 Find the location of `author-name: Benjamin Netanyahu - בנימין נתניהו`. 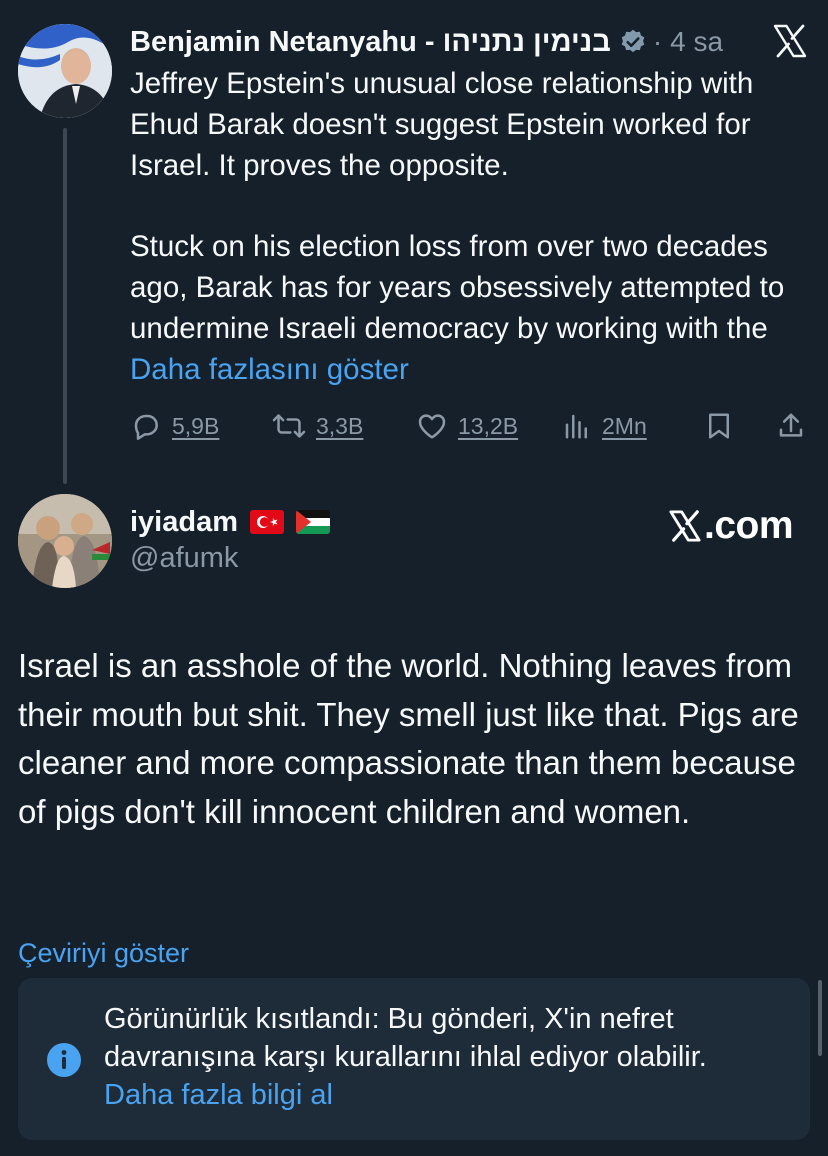

author-name: Benjamin Netanyahu - בנימין נתניהו is located at coordinates (370, 42).